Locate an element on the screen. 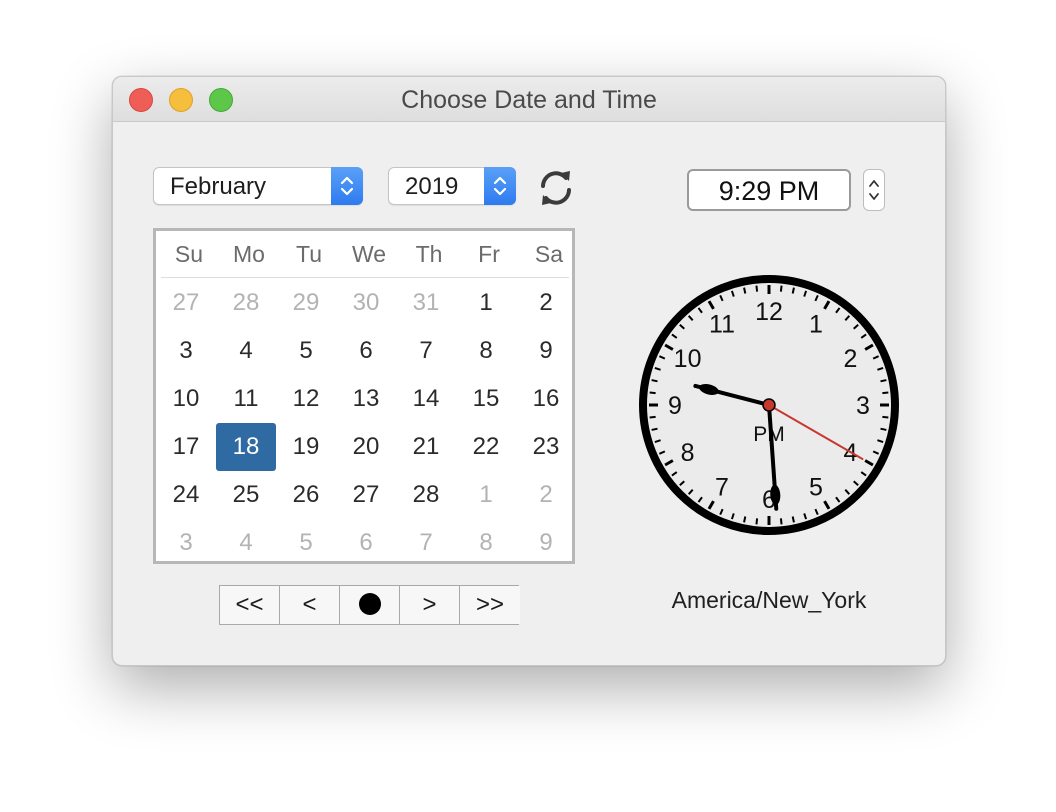  weekday-header: Su Mo Tu We Th Fr Sa is located at coordinates (365, 254).